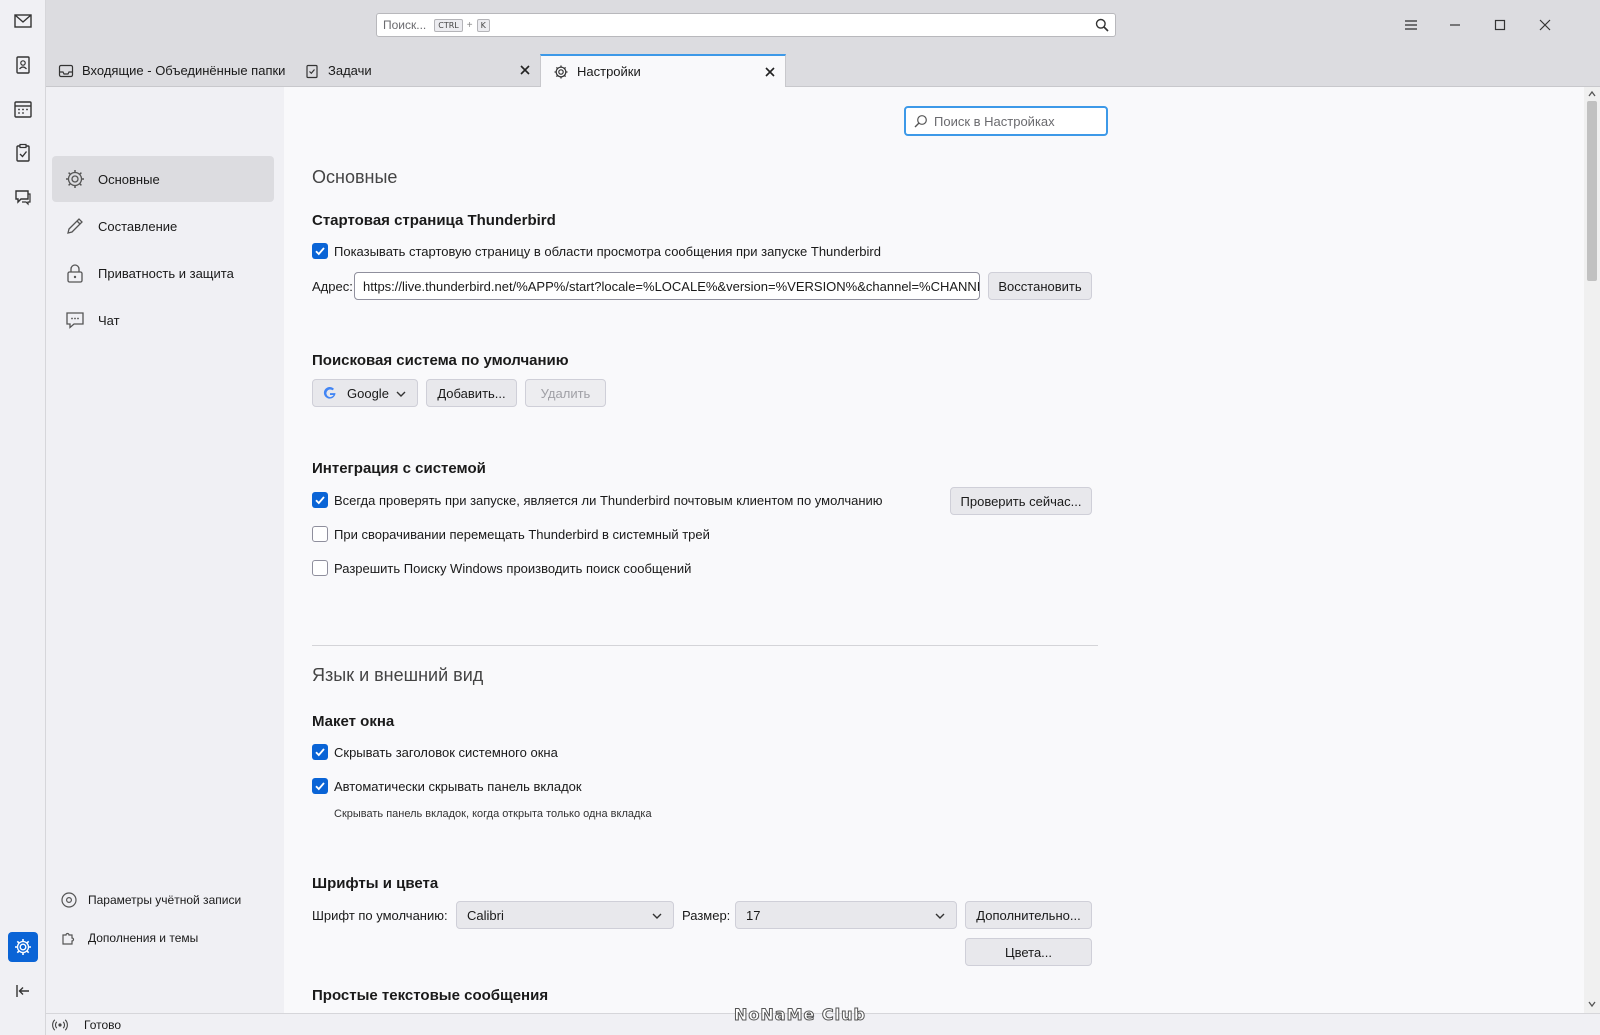 This screenshot has height=1035, width=1600. I want to click on scroll-down-icon, so click(1592, 1004).